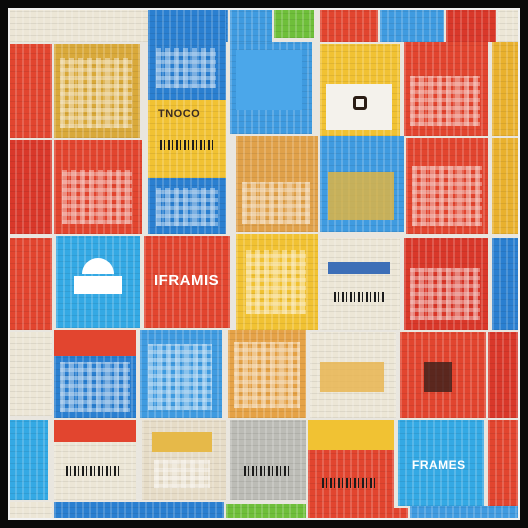  Describe the element at coordinates (28, 460) in the screenshot. I see `tile-r5-cyan-edge` at that location.